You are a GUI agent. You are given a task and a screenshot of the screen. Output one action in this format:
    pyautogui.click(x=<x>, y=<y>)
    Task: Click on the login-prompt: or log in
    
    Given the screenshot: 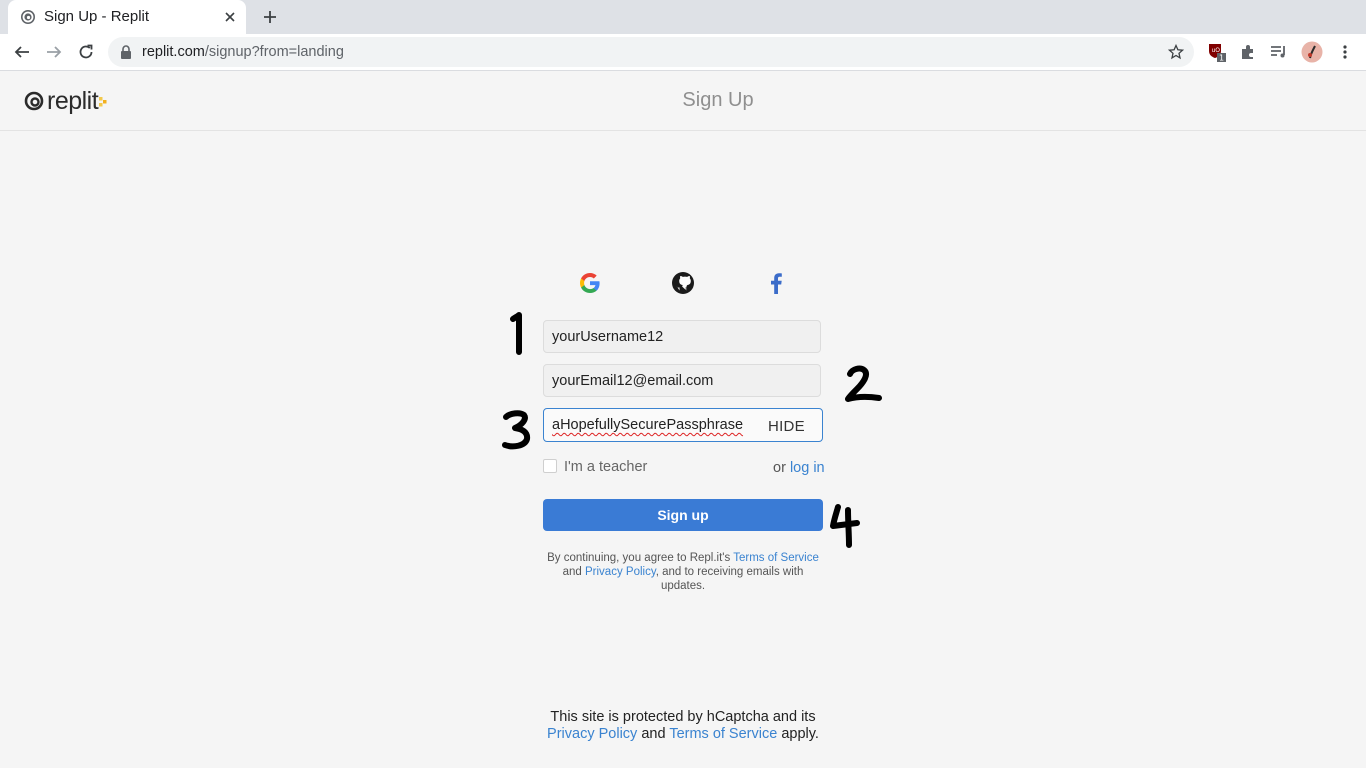 What is the action you would take?
    pyautogui.click(x=799, y=468)
    